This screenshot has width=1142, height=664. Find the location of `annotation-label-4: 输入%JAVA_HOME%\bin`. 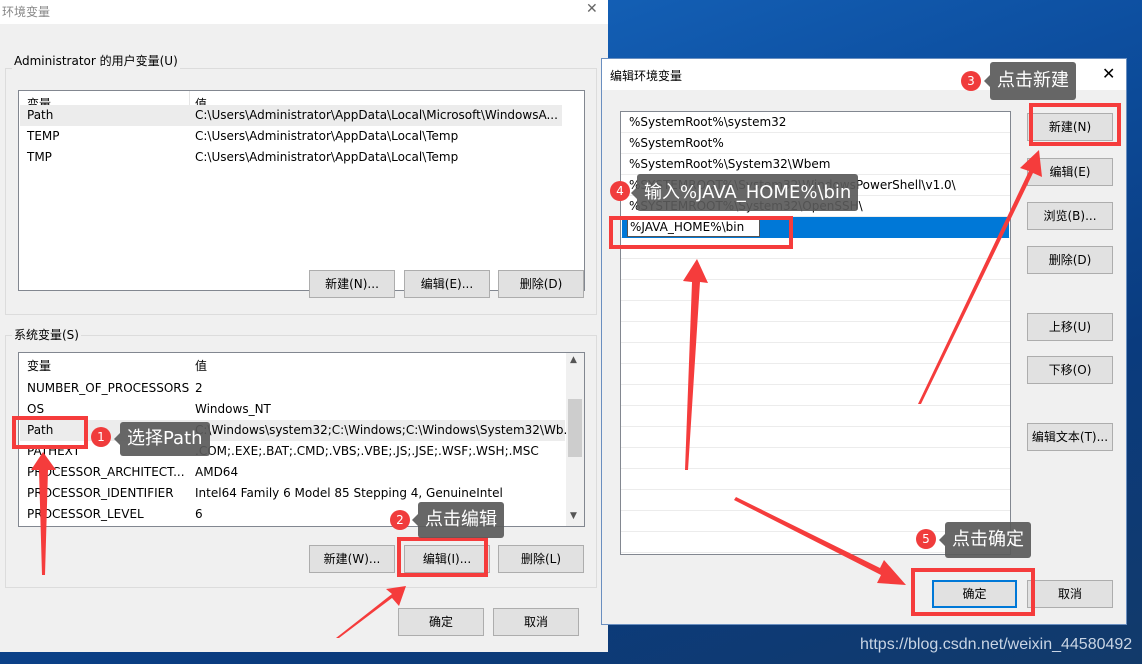

annotation-label-4: 输入%JAVA_HOME%\bin is located at coordinates (744, 192).